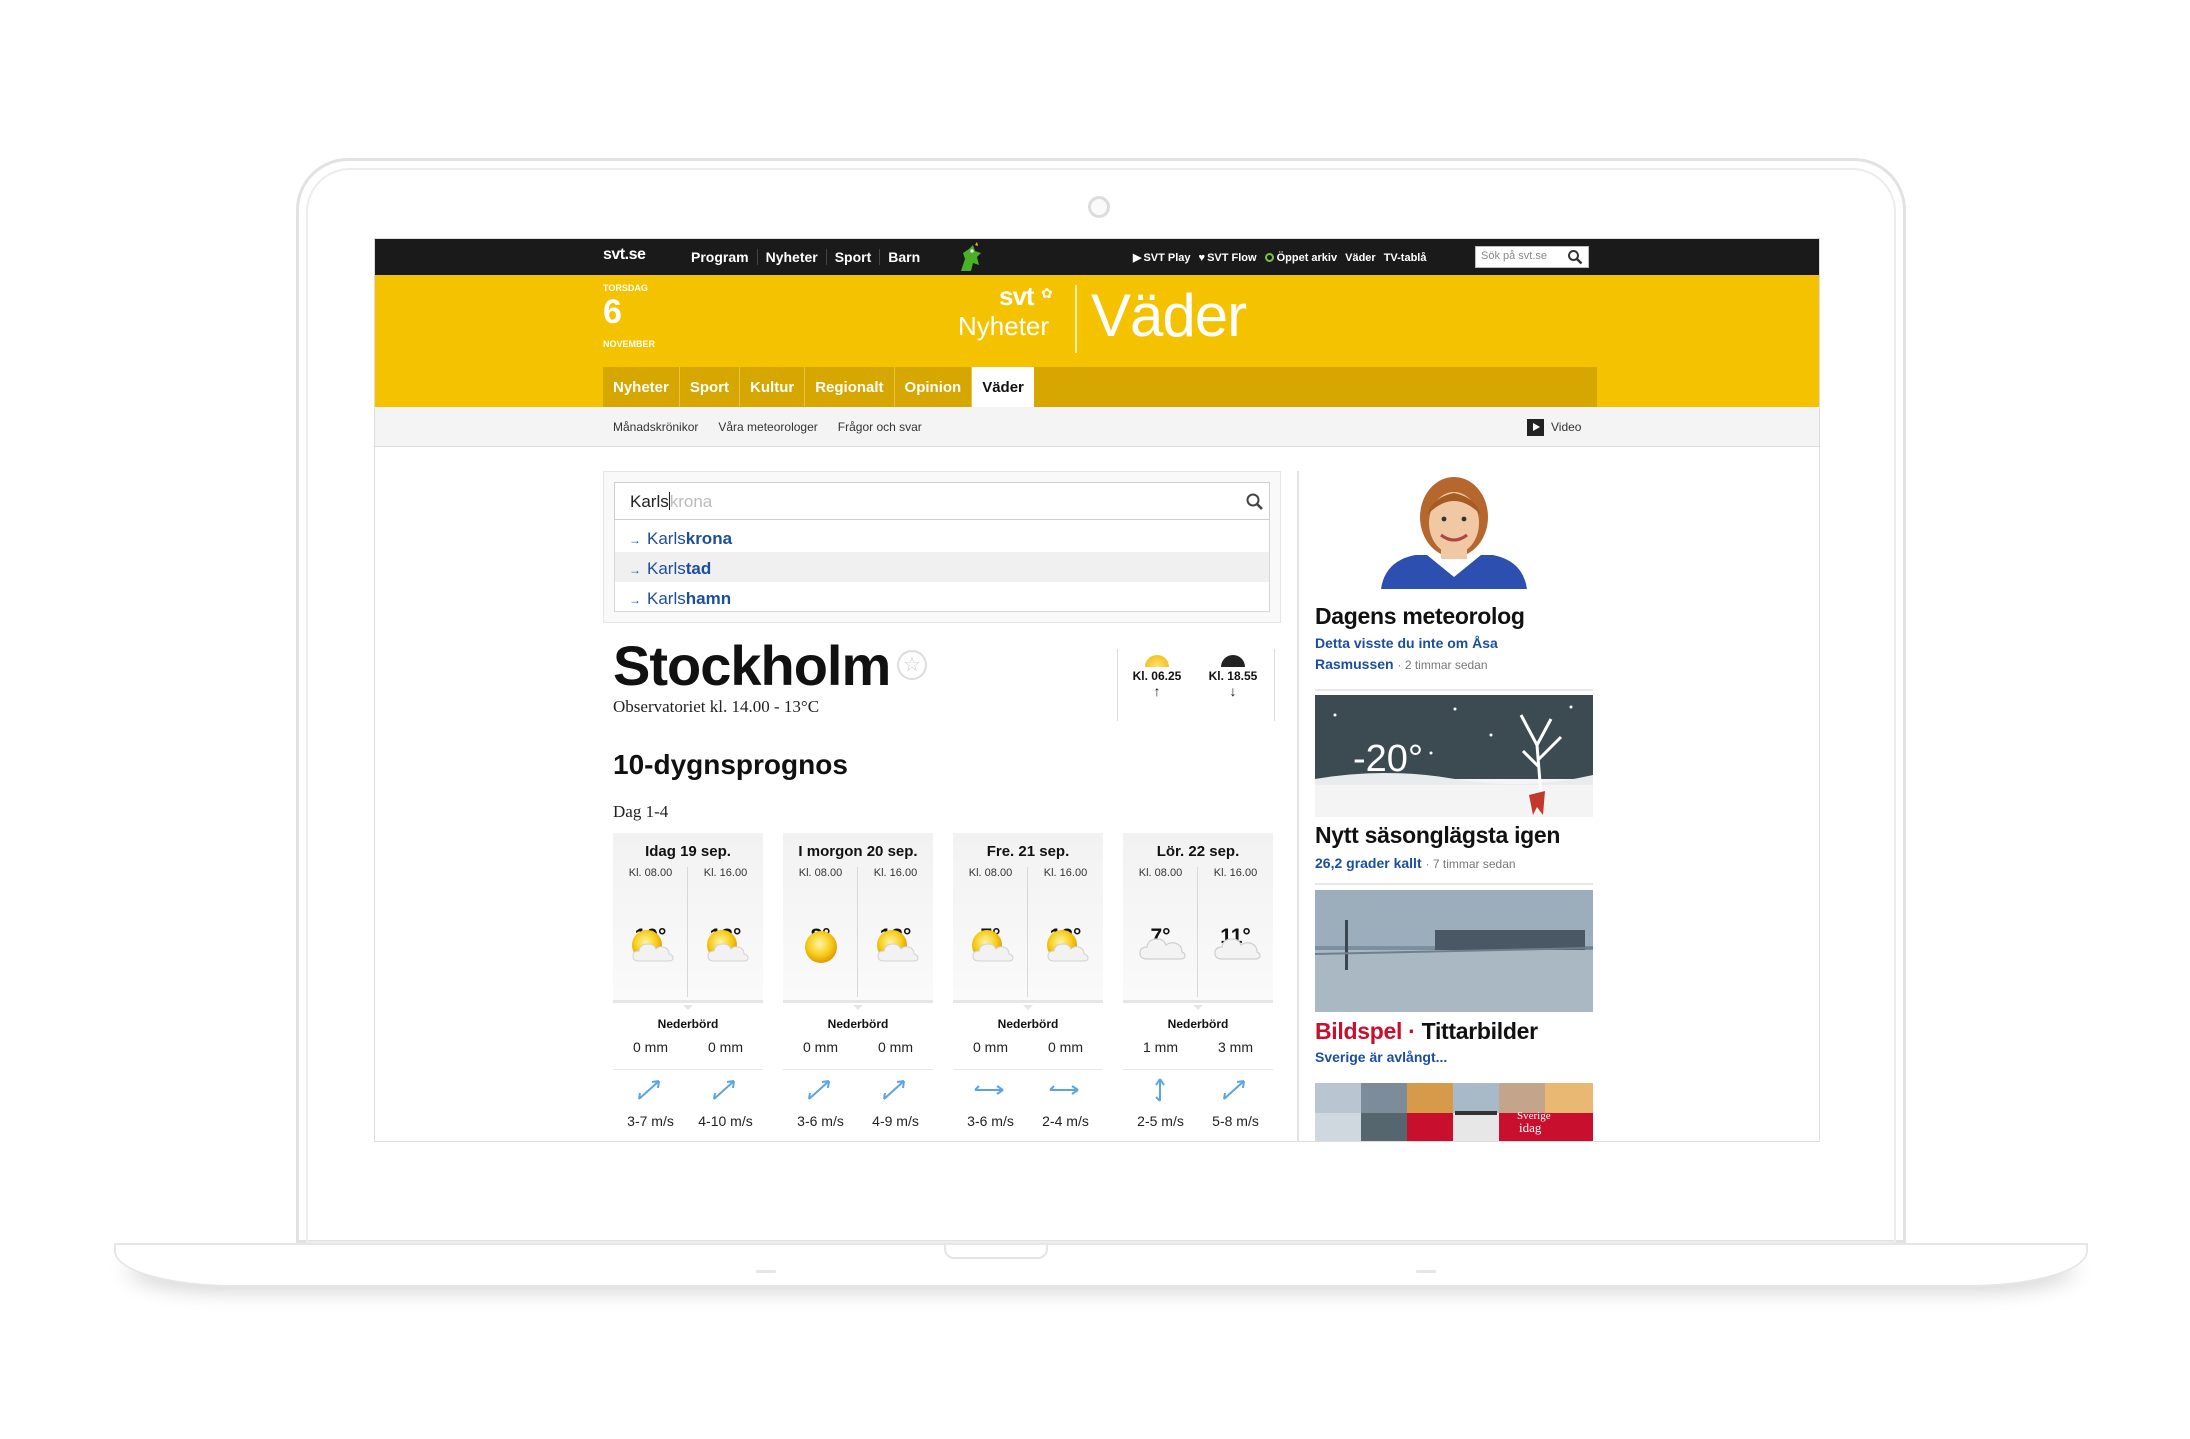 This screenshot has height=1439, width=2190. I want to click on forecast-card-top: Idag 19 sep. Kl. 08.0010°Kl. 16.0013°, so click(688, 918).